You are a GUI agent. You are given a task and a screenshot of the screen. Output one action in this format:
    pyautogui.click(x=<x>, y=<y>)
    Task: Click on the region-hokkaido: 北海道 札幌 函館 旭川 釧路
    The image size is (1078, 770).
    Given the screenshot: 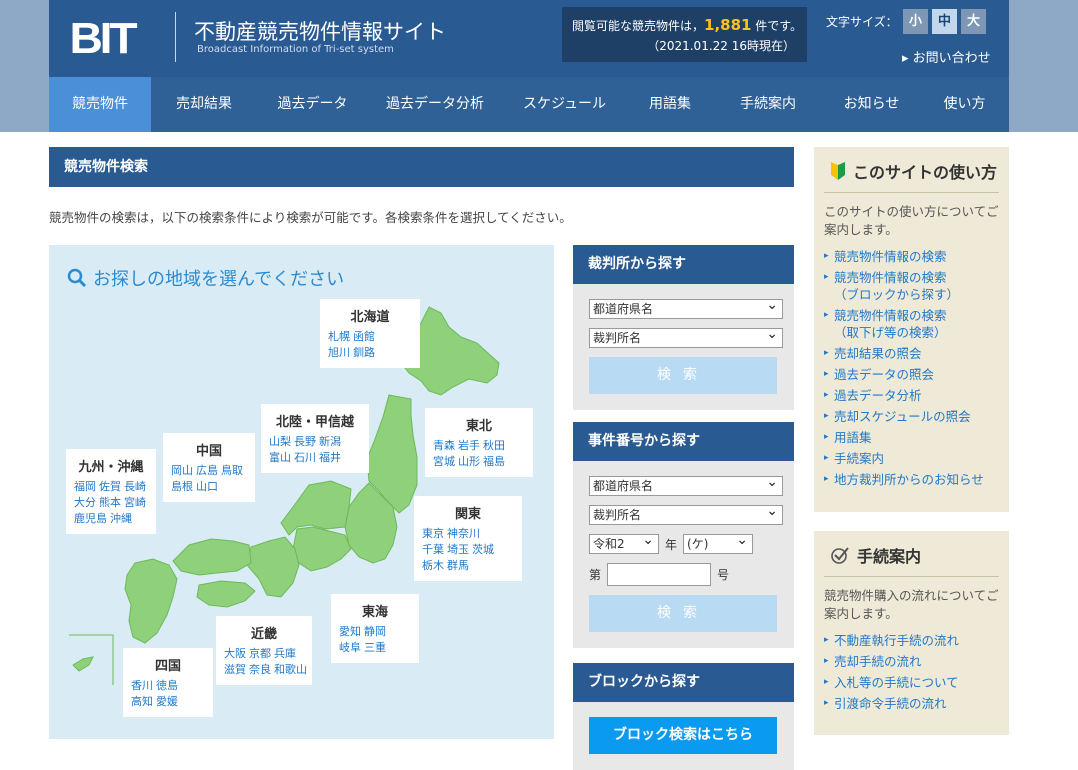 What is the action you would take?
    pyautogui.click(x=370, y=333)
    